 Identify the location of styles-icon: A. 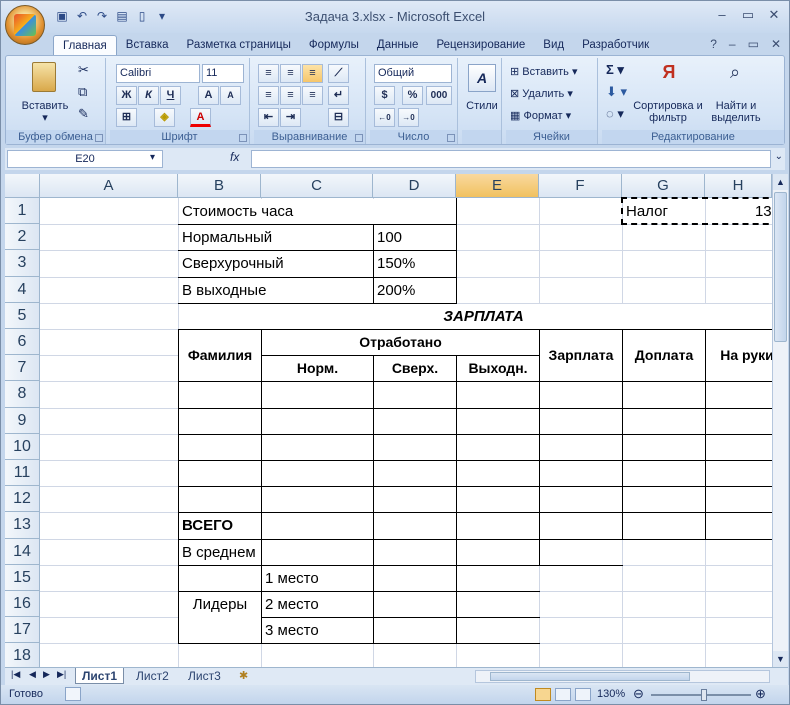
(482, 78).